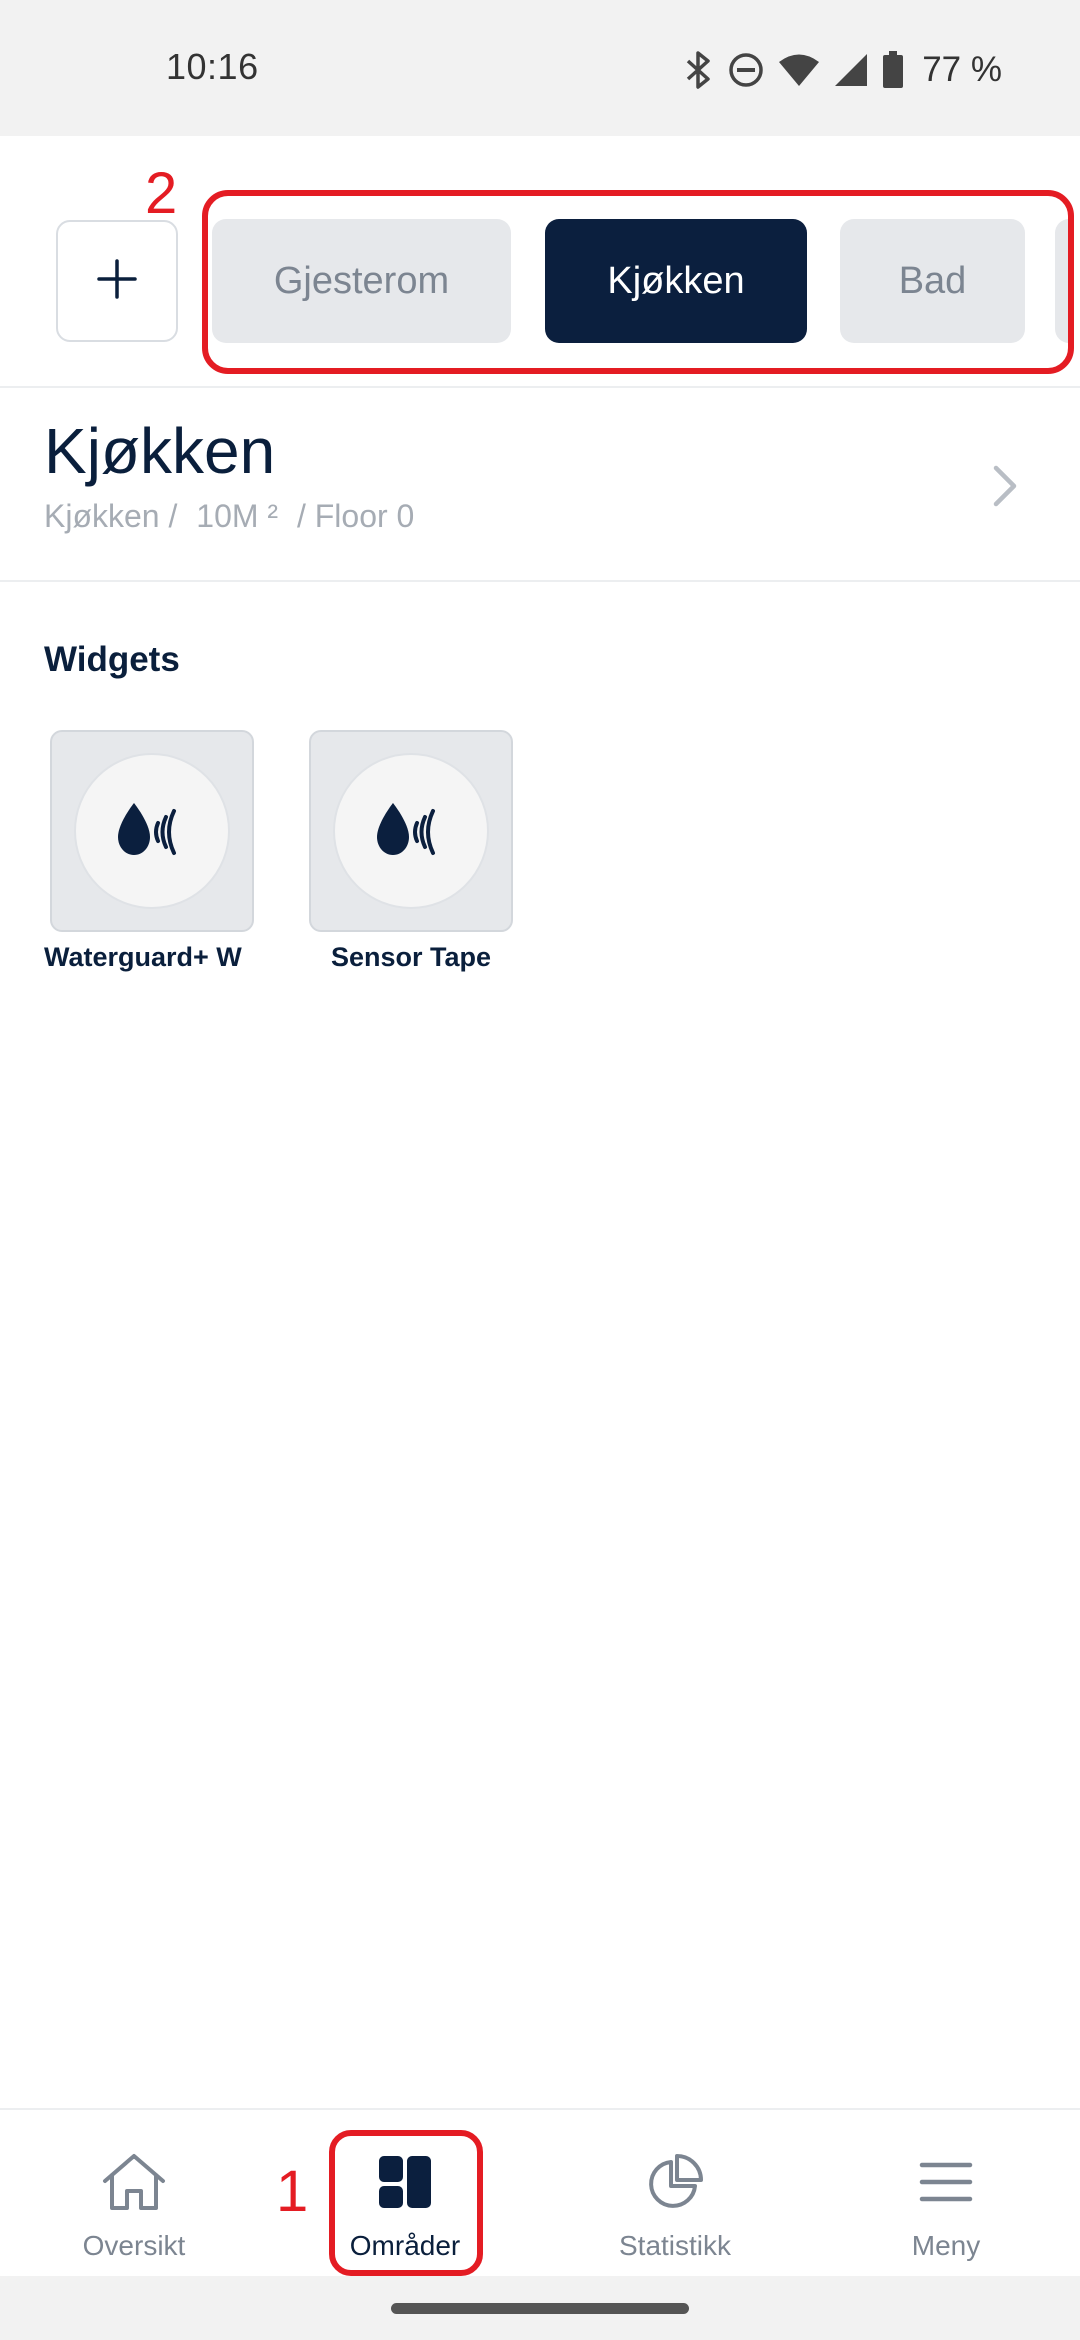 Image resolution: width=1080 pixels, height=2340 pixels. I want to click on nav-oversikt: Oversikt, so click(134, 2194).